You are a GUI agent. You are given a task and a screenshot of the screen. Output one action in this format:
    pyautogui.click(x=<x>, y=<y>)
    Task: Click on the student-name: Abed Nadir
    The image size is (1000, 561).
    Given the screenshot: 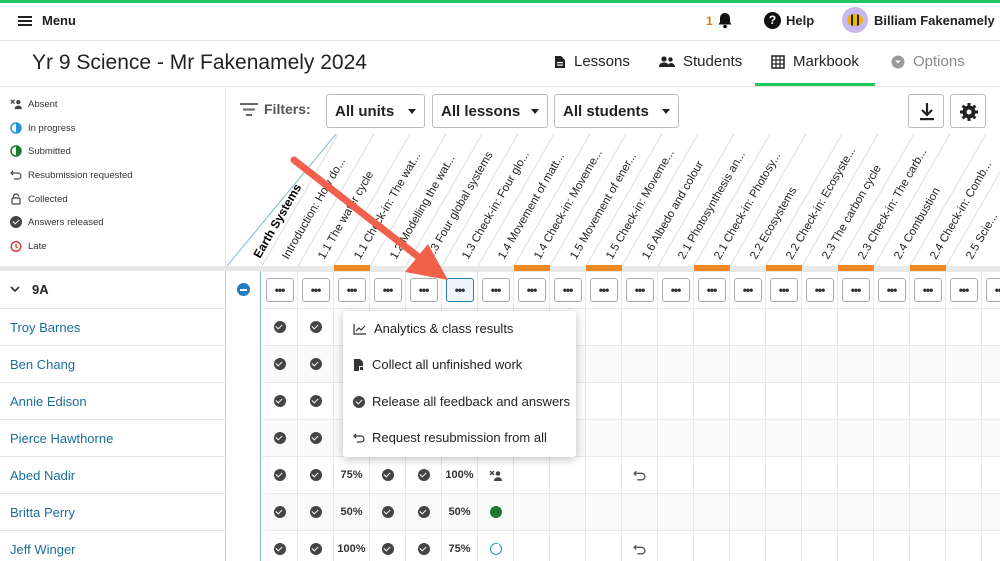 What is the action you would take?
    pyautogui.click(x=113, y=474)
    